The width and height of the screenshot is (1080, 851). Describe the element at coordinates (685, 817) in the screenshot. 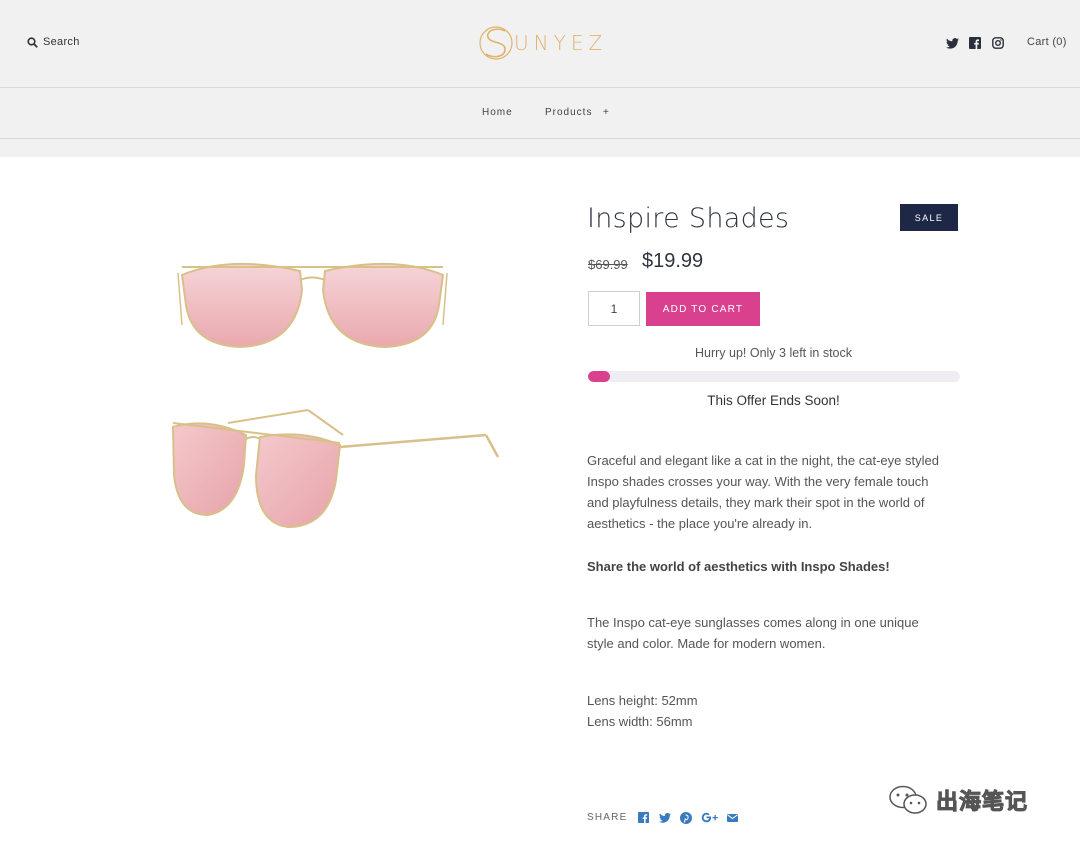

I see `pinterest-icon` at that location.